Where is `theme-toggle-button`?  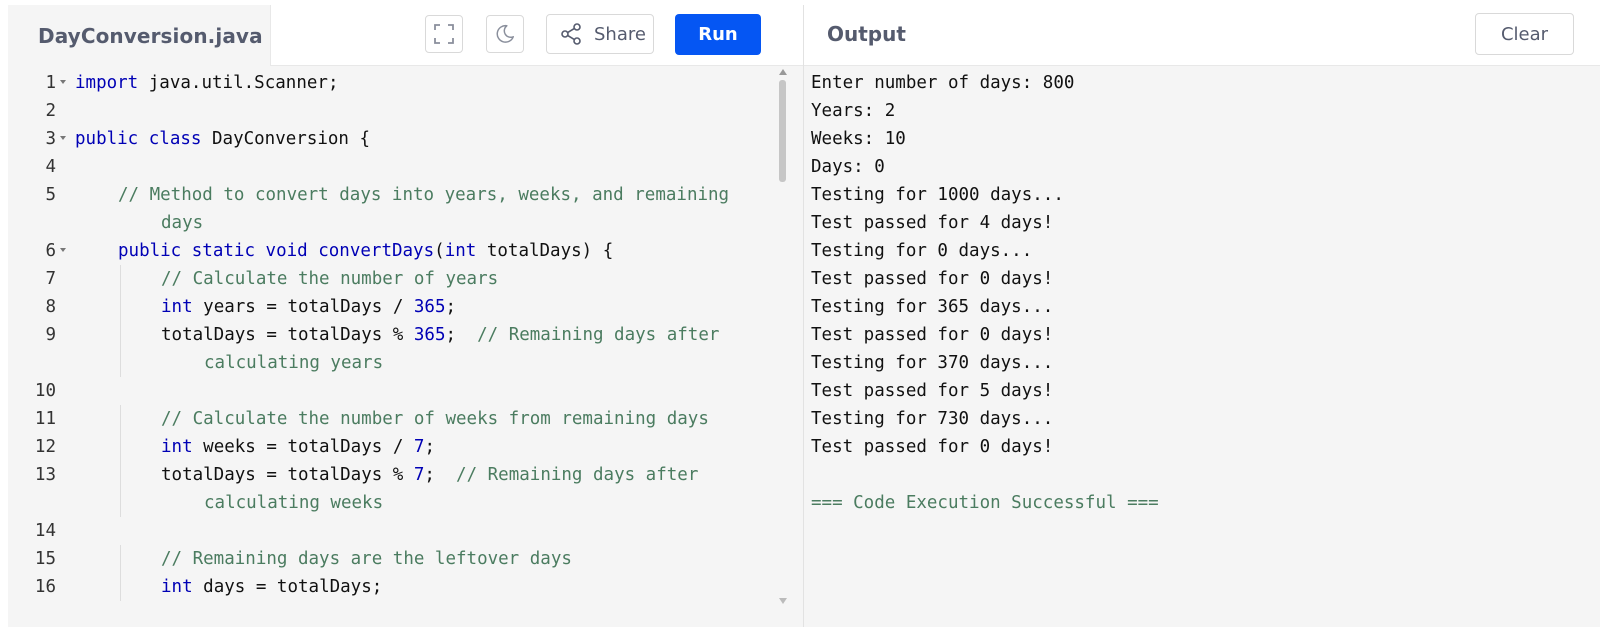
theme-toggle-button is located at coordinates (505, 34).